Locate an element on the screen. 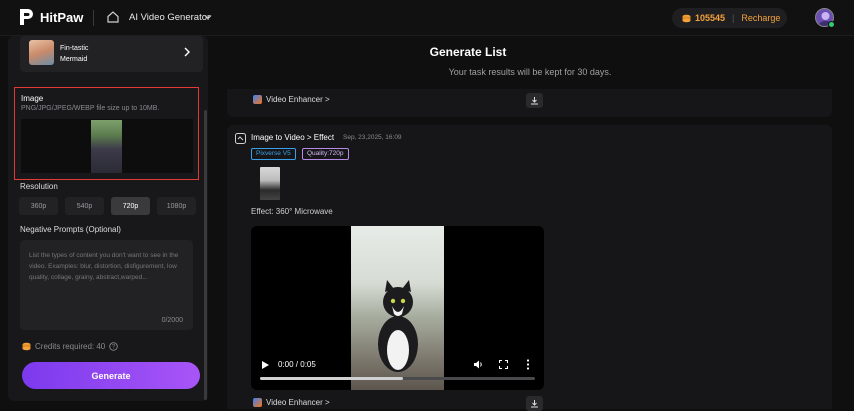 This screenshot has height=411, width=854. negative-prompts-counter: 0/2000 is located at coordinates (172, 320).